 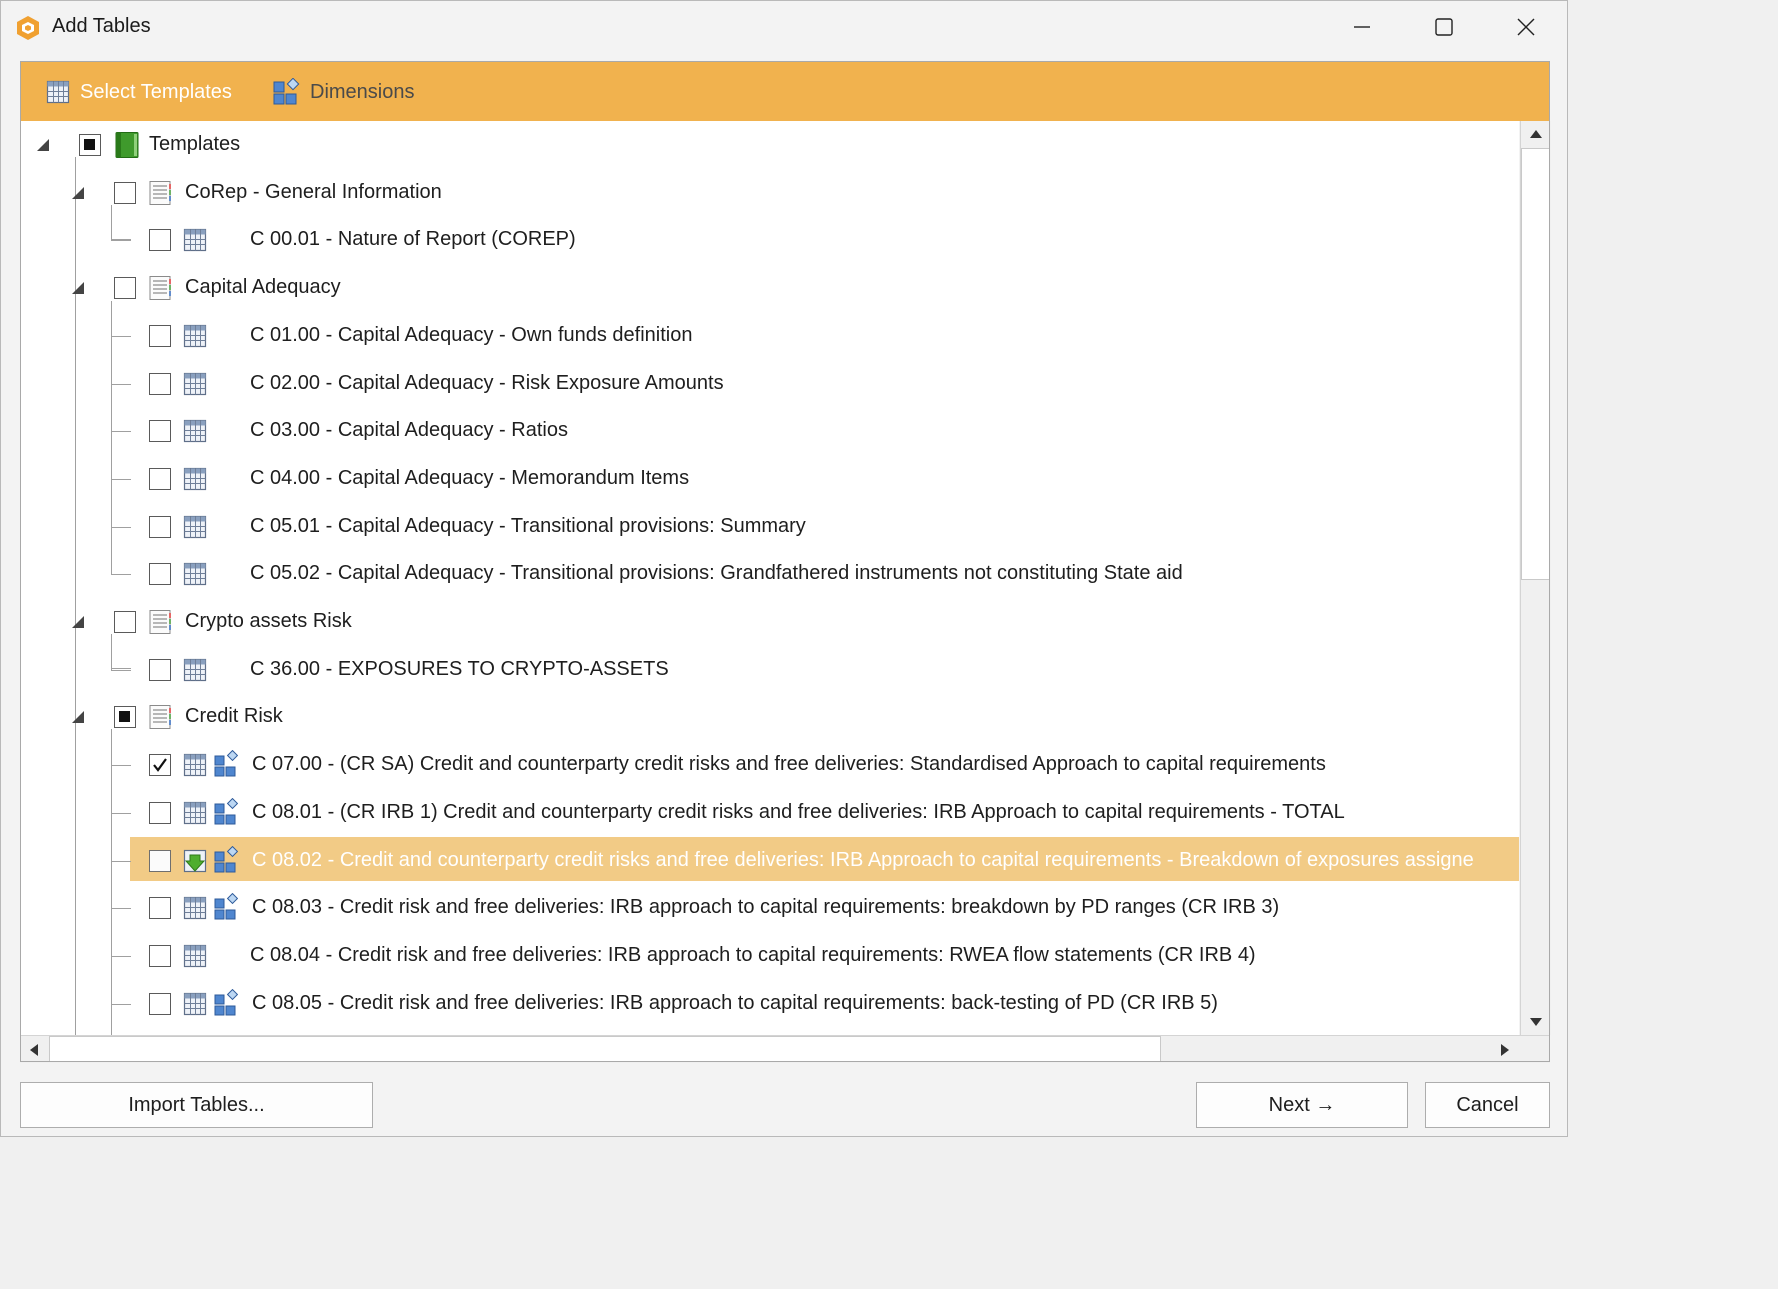 What do you see at coordinates (1535, 364) in the screenshot?
I see `vertical-scroll-thumb` at bounding box center [1535, 364].